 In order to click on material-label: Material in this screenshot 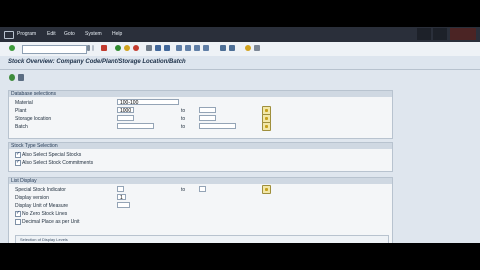, I will do `click(24, 103)`.